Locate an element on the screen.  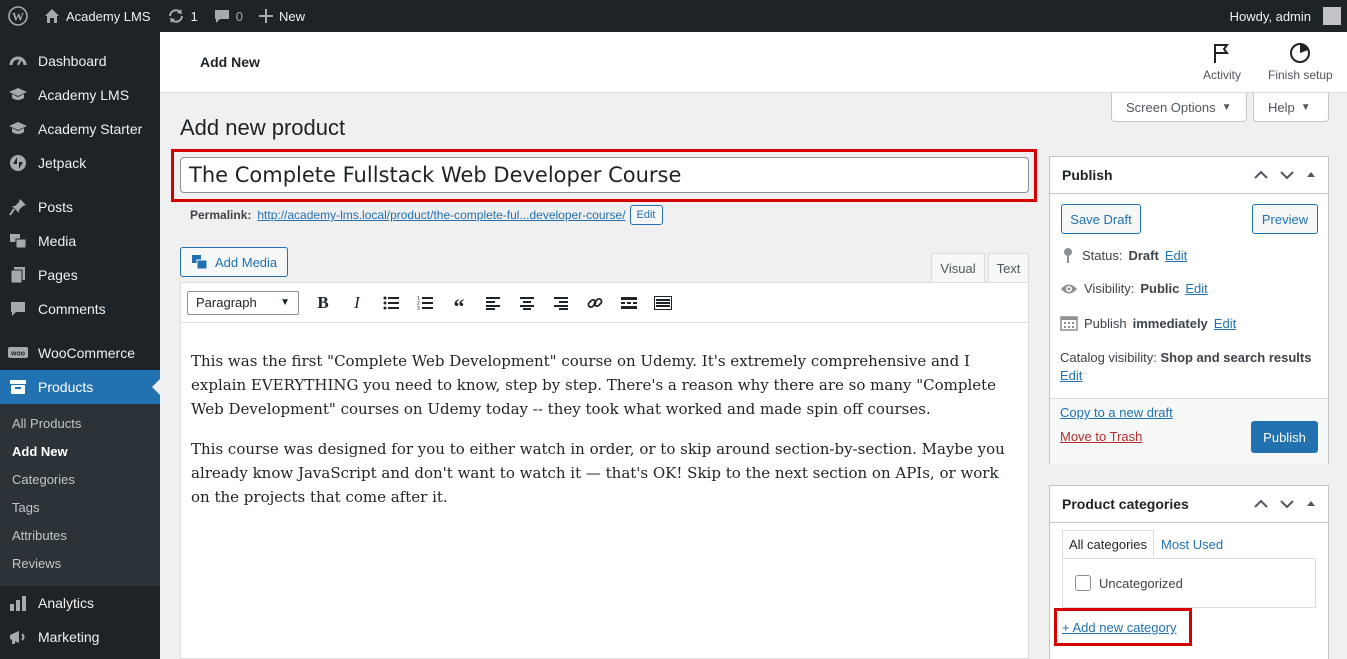
align-left-button is located at coordinates (493, 303).